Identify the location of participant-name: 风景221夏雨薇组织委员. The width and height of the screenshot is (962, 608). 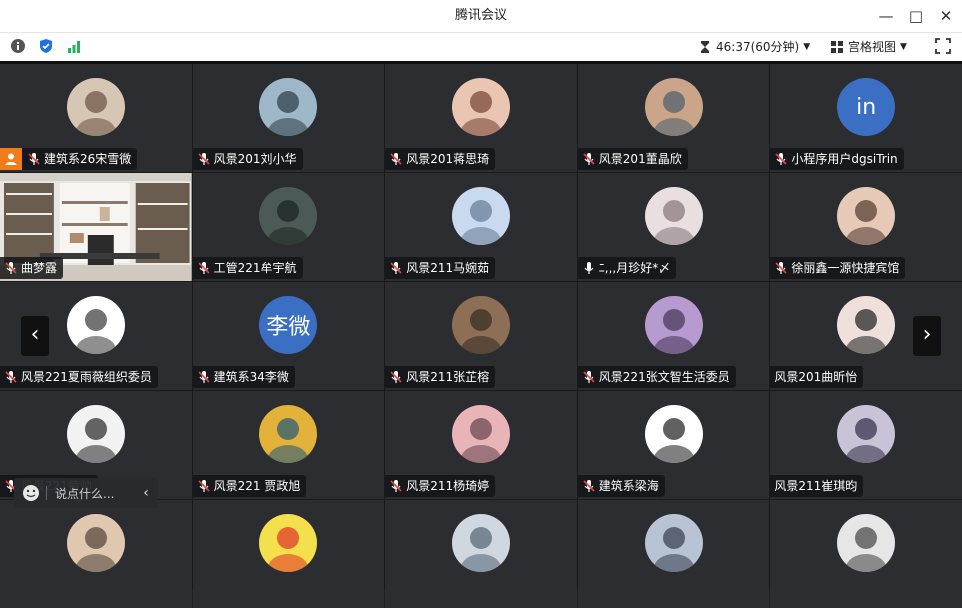
(86, 377).